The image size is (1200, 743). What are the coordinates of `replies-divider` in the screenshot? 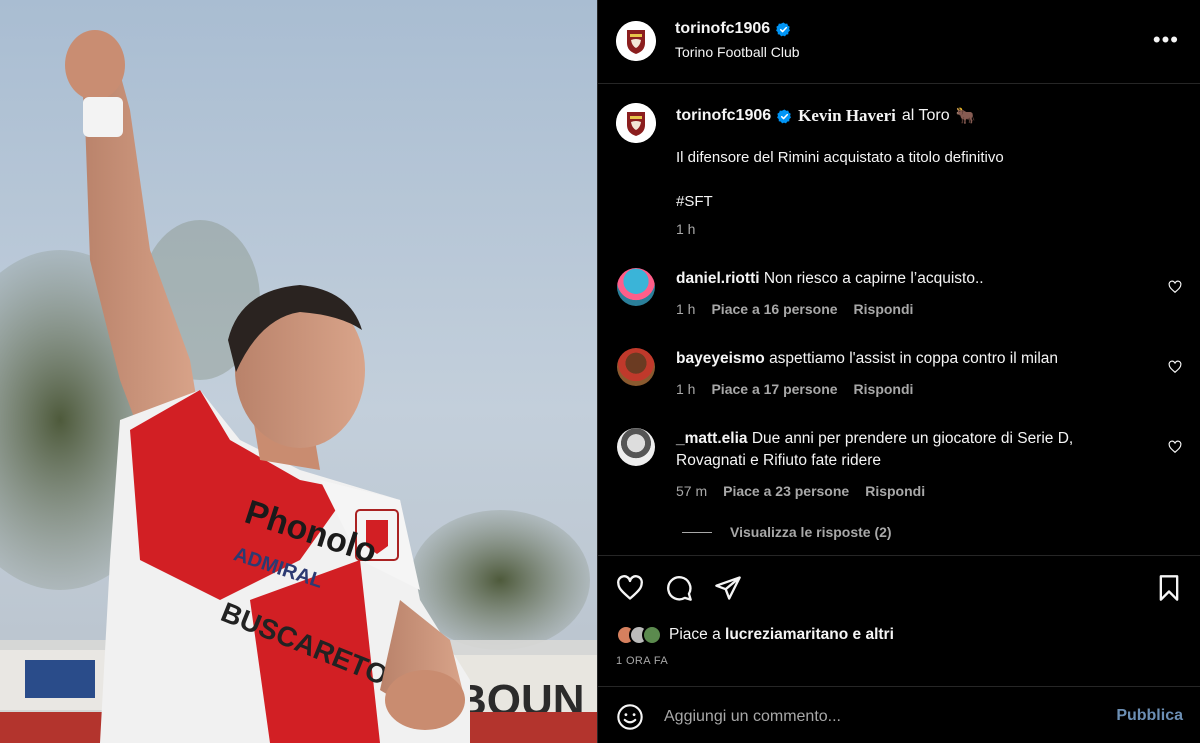 It's located at (697, 532).